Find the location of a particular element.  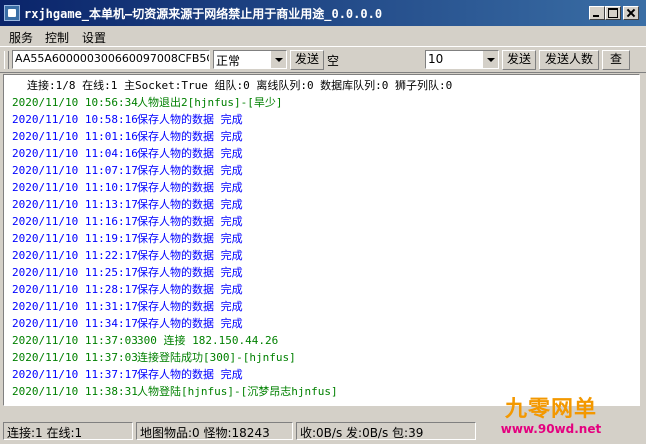

empty-label: 空 is located at coordinates (333, 61).